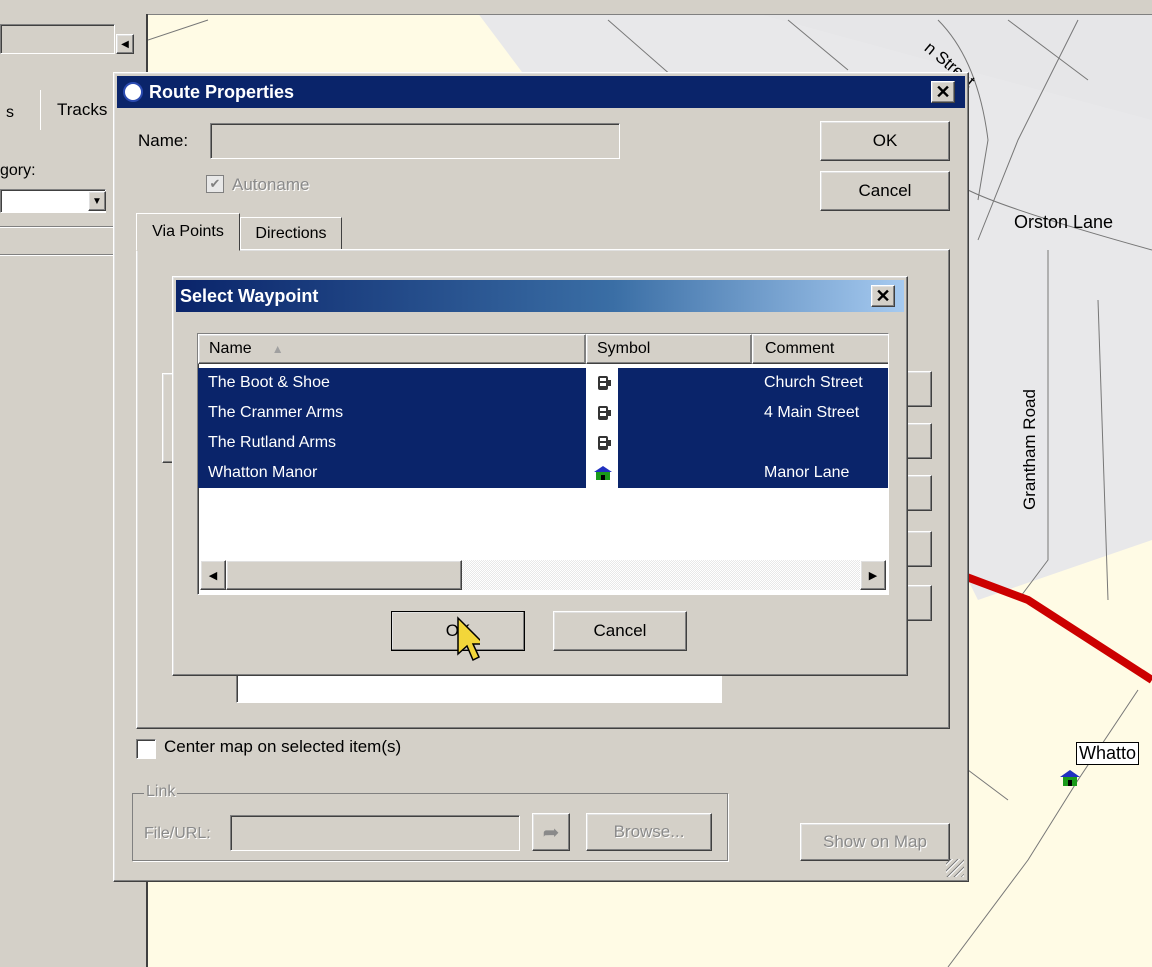 The height and width of the screenshot is (967, 1152). Describe the element at coordinates (291, 234) in the screenshot. I see `tab-directions: Directions` at that location.